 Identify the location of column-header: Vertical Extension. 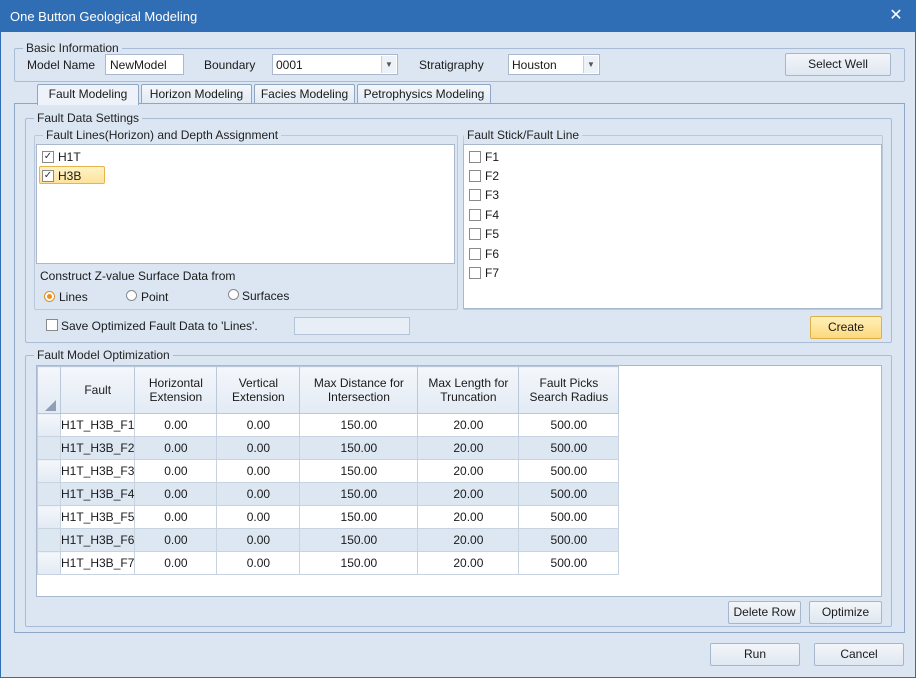
(258, 390).